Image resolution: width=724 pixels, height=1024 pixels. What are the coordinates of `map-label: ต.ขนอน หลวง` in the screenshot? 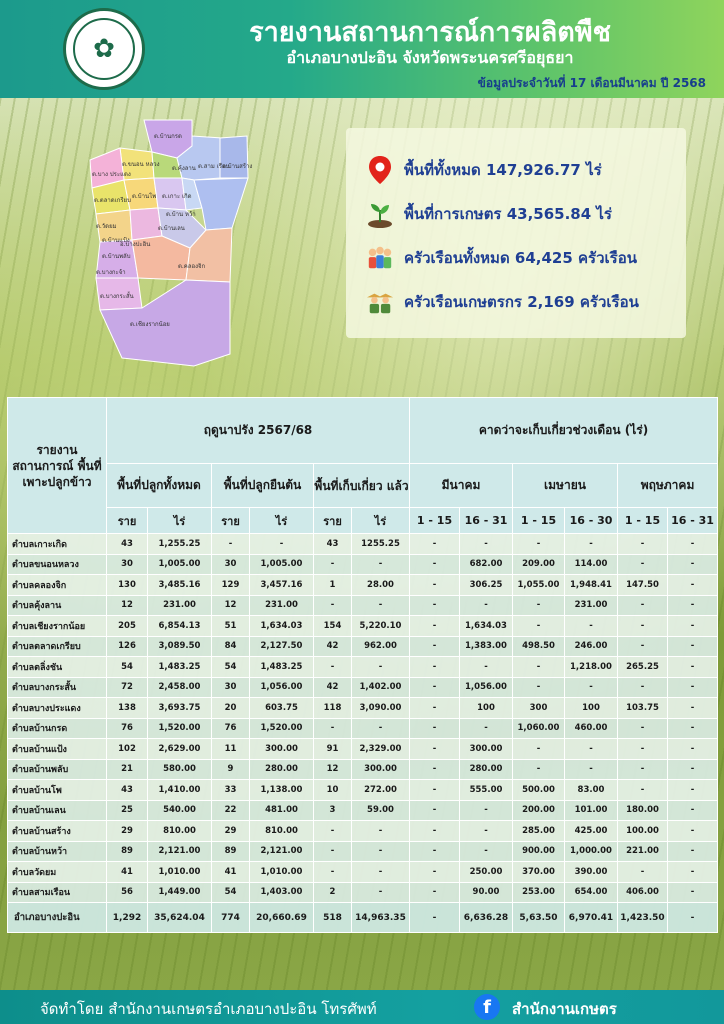 It's located at (141, 164).